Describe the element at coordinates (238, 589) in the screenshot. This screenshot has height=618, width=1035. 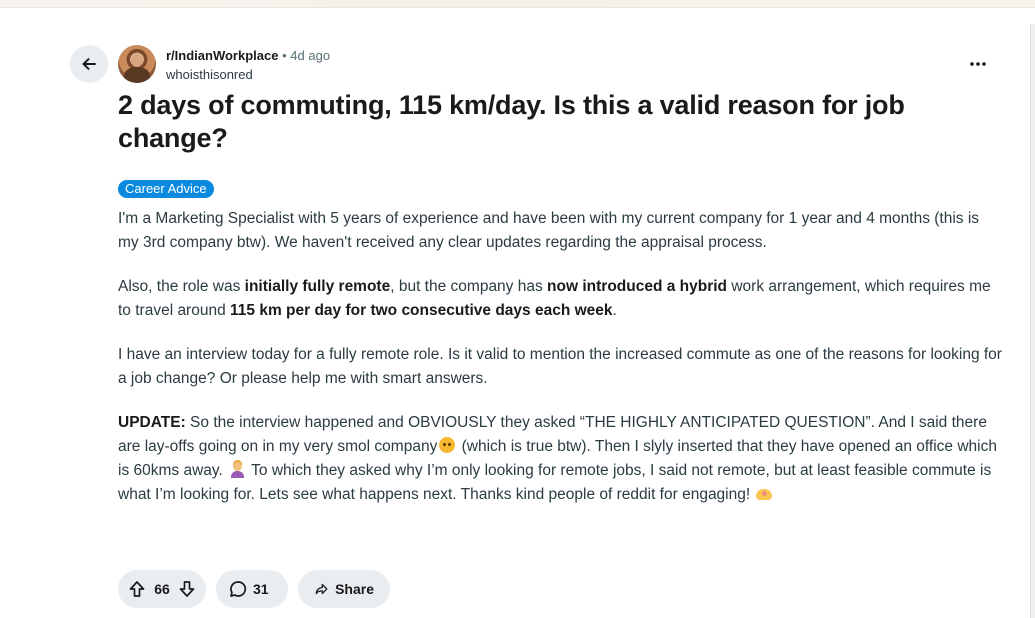
I see `speech-bubble-icon` at that location.